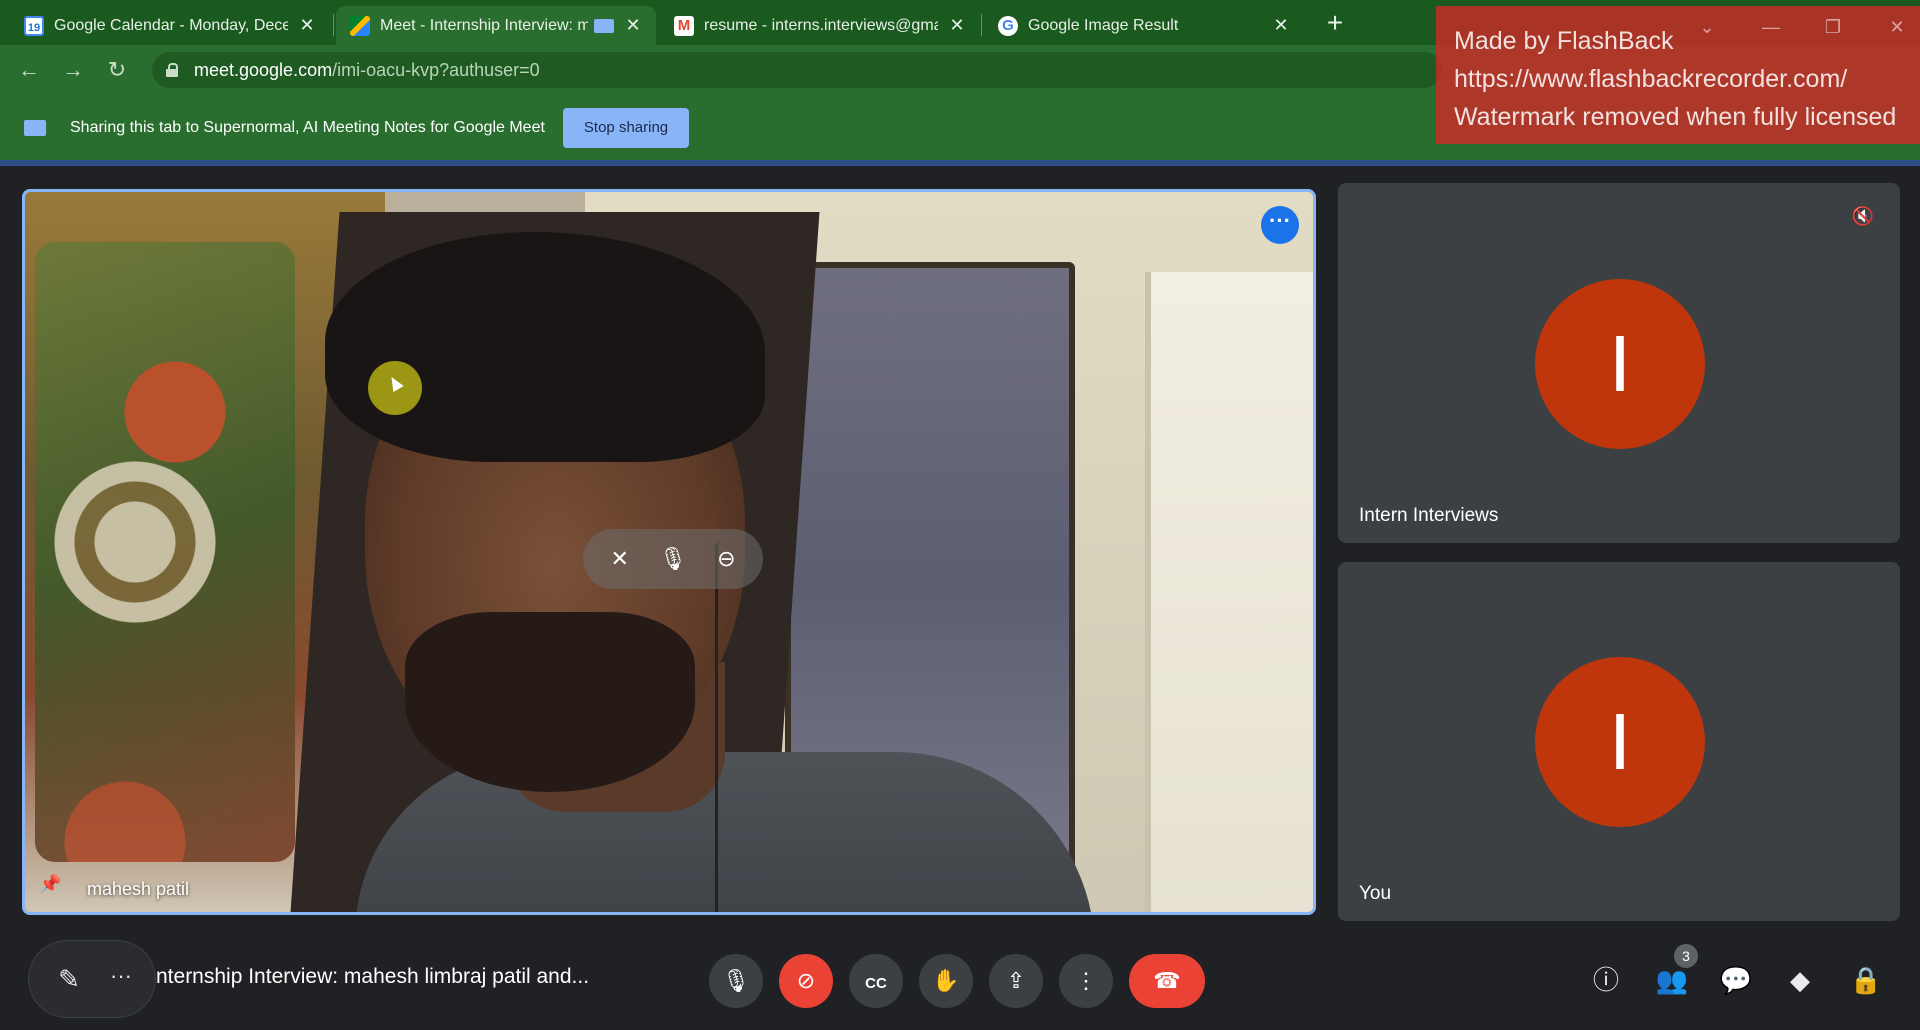 The image size is (1920, 1030). What do you see at coordinates (726, 559) in the screenshot?
I see `remove-icon: ⊖` at bounding box center [726, 559].